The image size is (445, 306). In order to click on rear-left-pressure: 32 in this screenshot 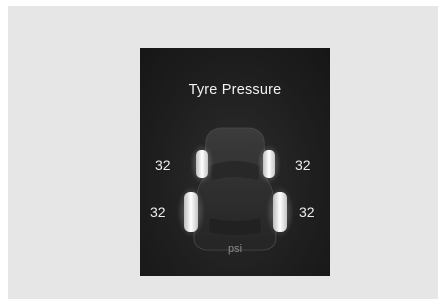, I will do `click(158, 212)`.